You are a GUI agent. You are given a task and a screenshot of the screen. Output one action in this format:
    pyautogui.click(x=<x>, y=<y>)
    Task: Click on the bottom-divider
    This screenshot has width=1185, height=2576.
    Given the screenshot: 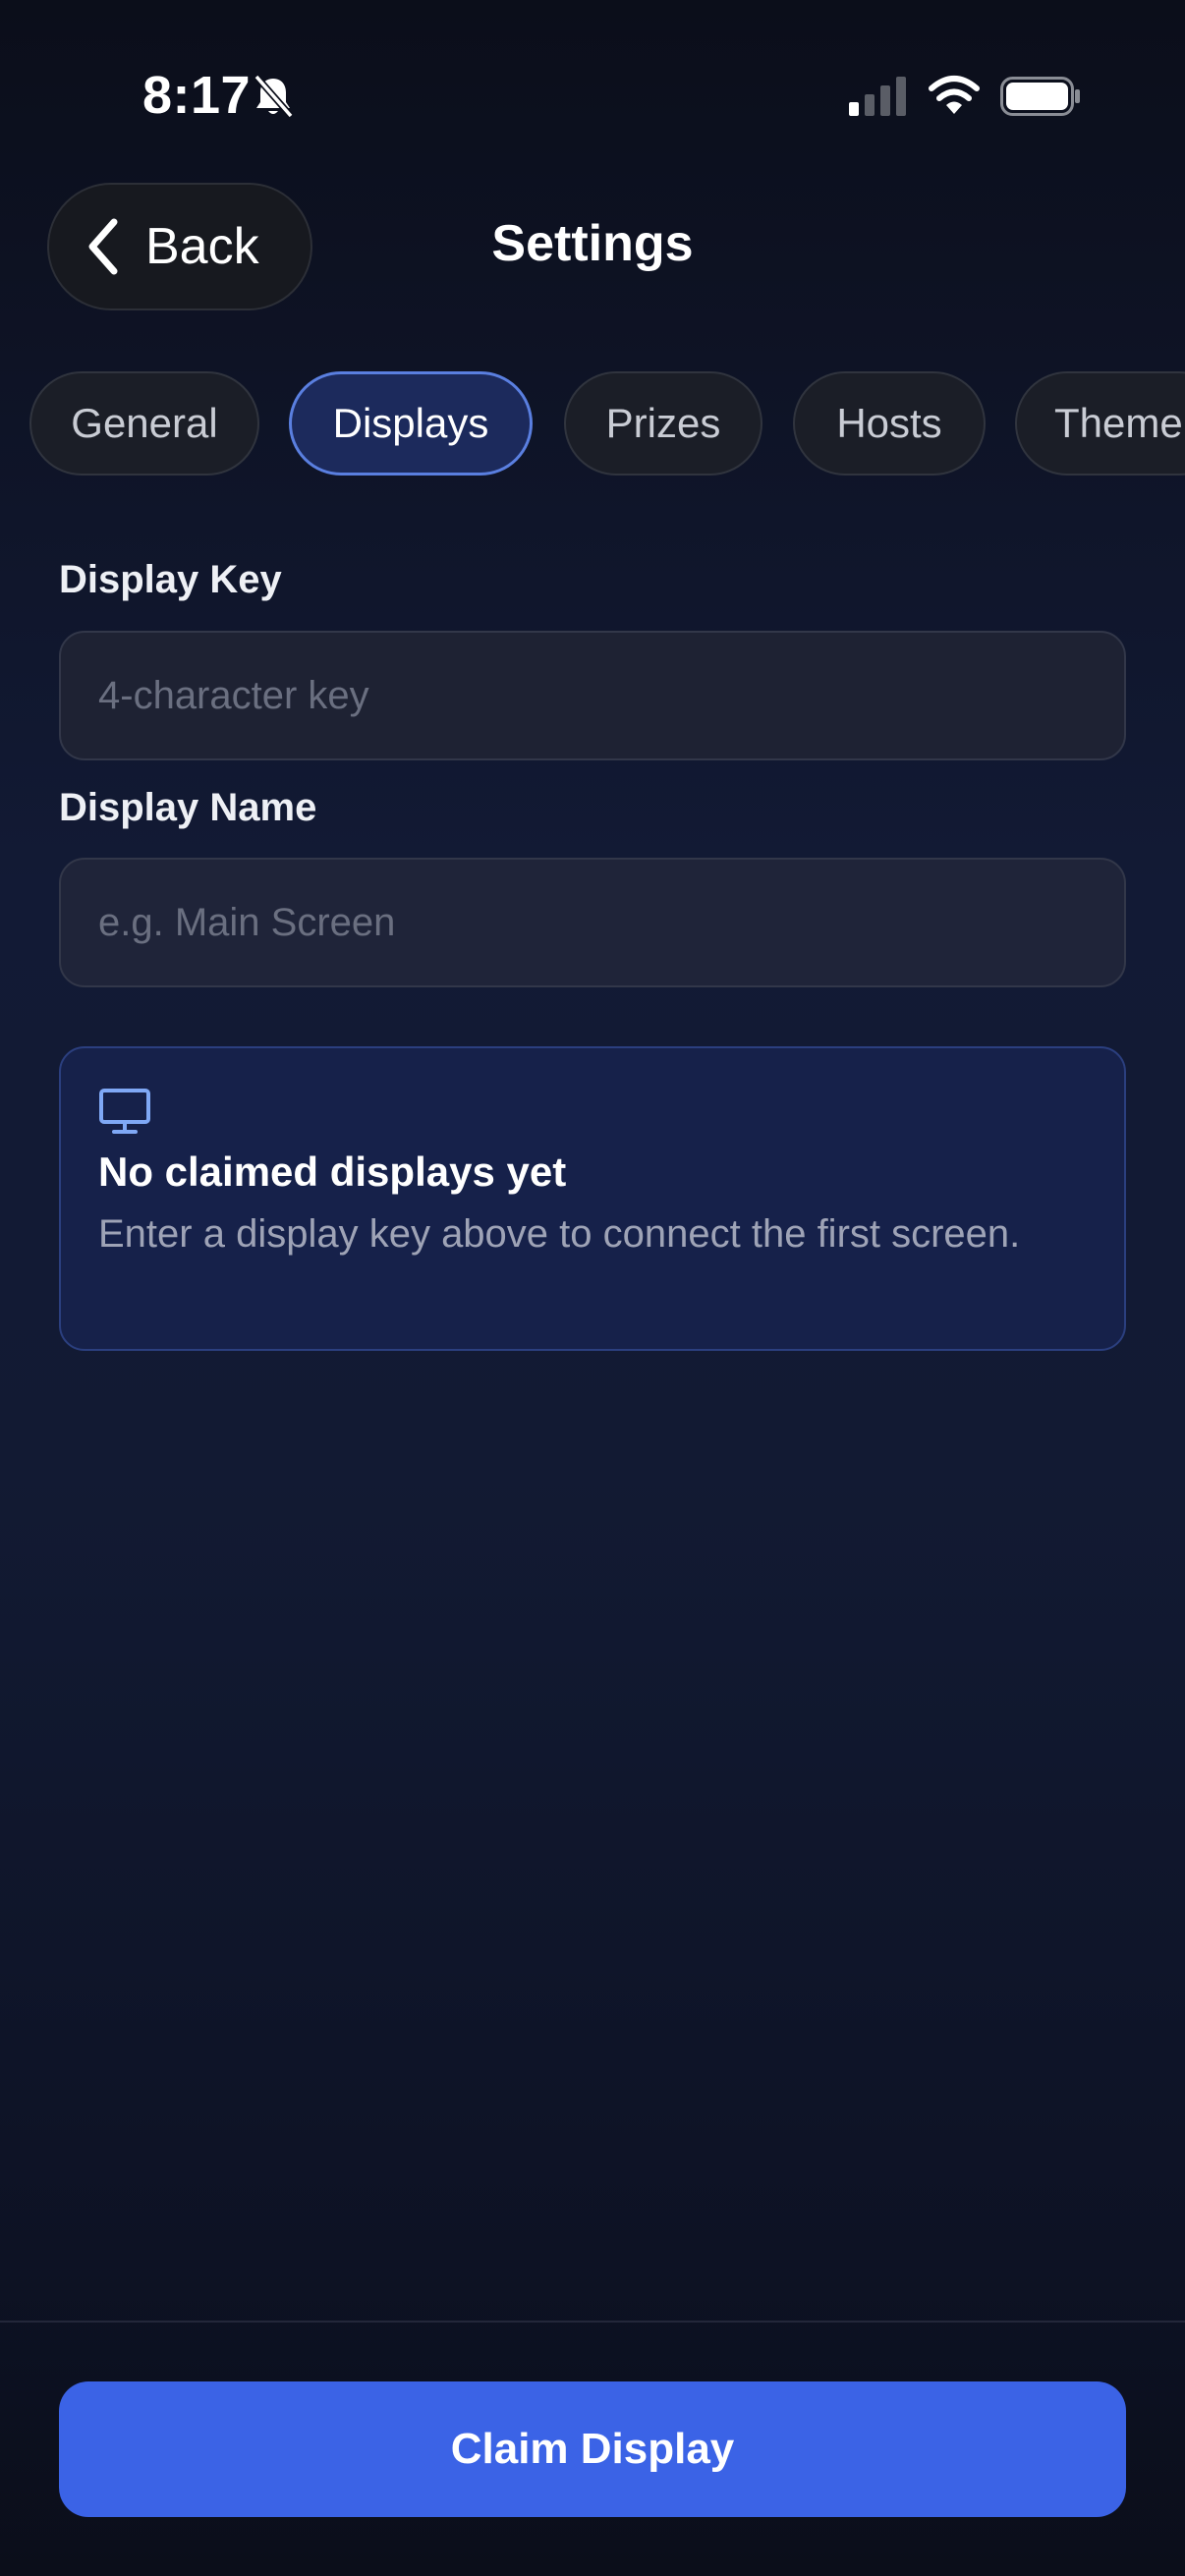 What is the action you would take?
    pyautogui.click(x=592, y=2322)
    